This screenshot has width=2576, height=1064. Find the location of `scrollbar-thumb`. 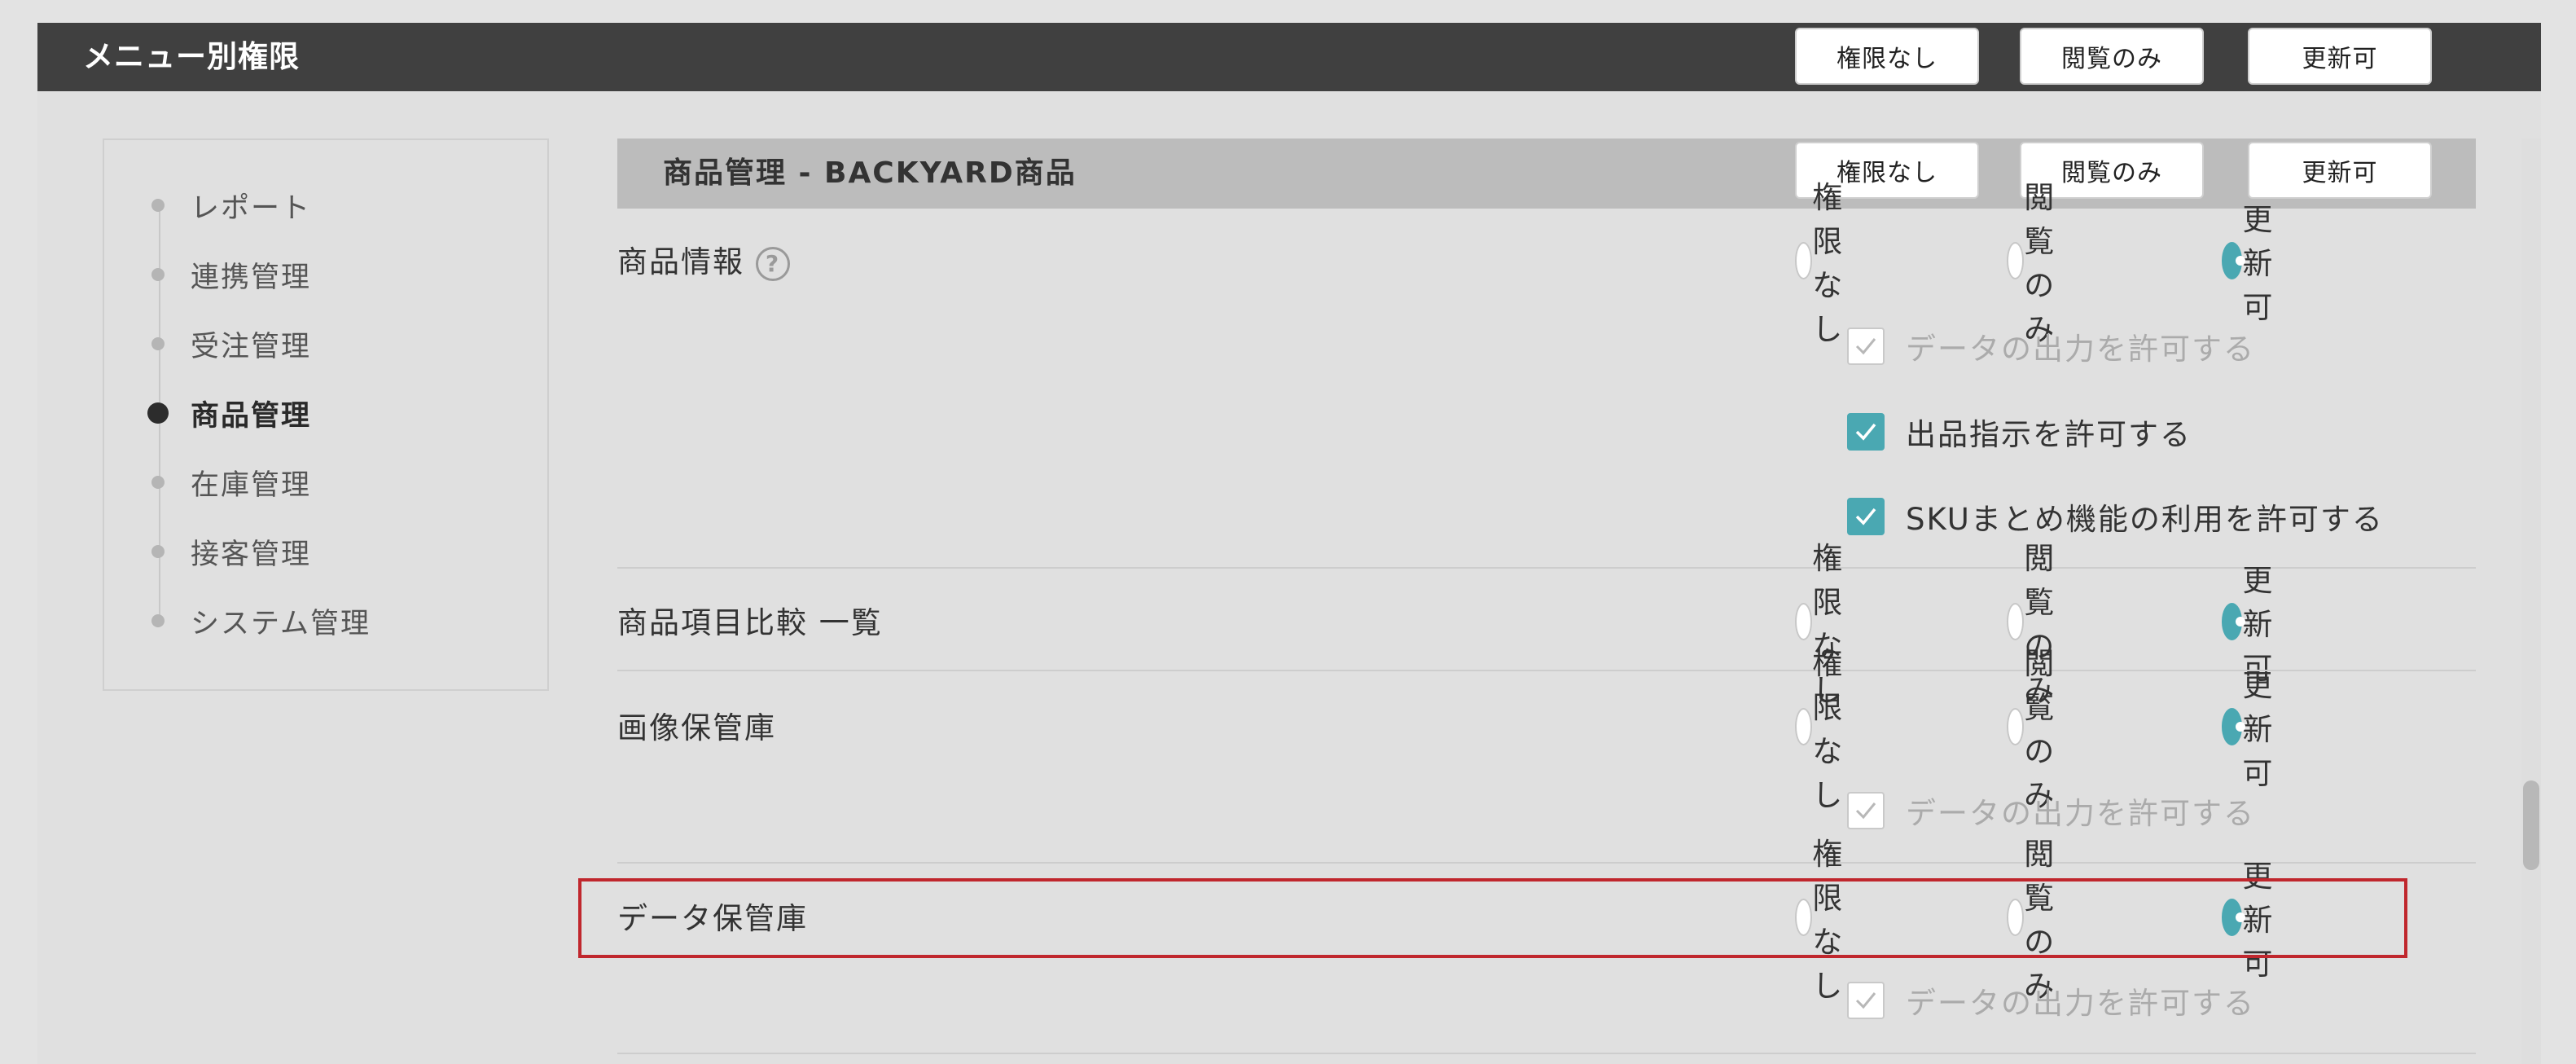

scrollbar-thumb is located at coordinates (2531, 825).